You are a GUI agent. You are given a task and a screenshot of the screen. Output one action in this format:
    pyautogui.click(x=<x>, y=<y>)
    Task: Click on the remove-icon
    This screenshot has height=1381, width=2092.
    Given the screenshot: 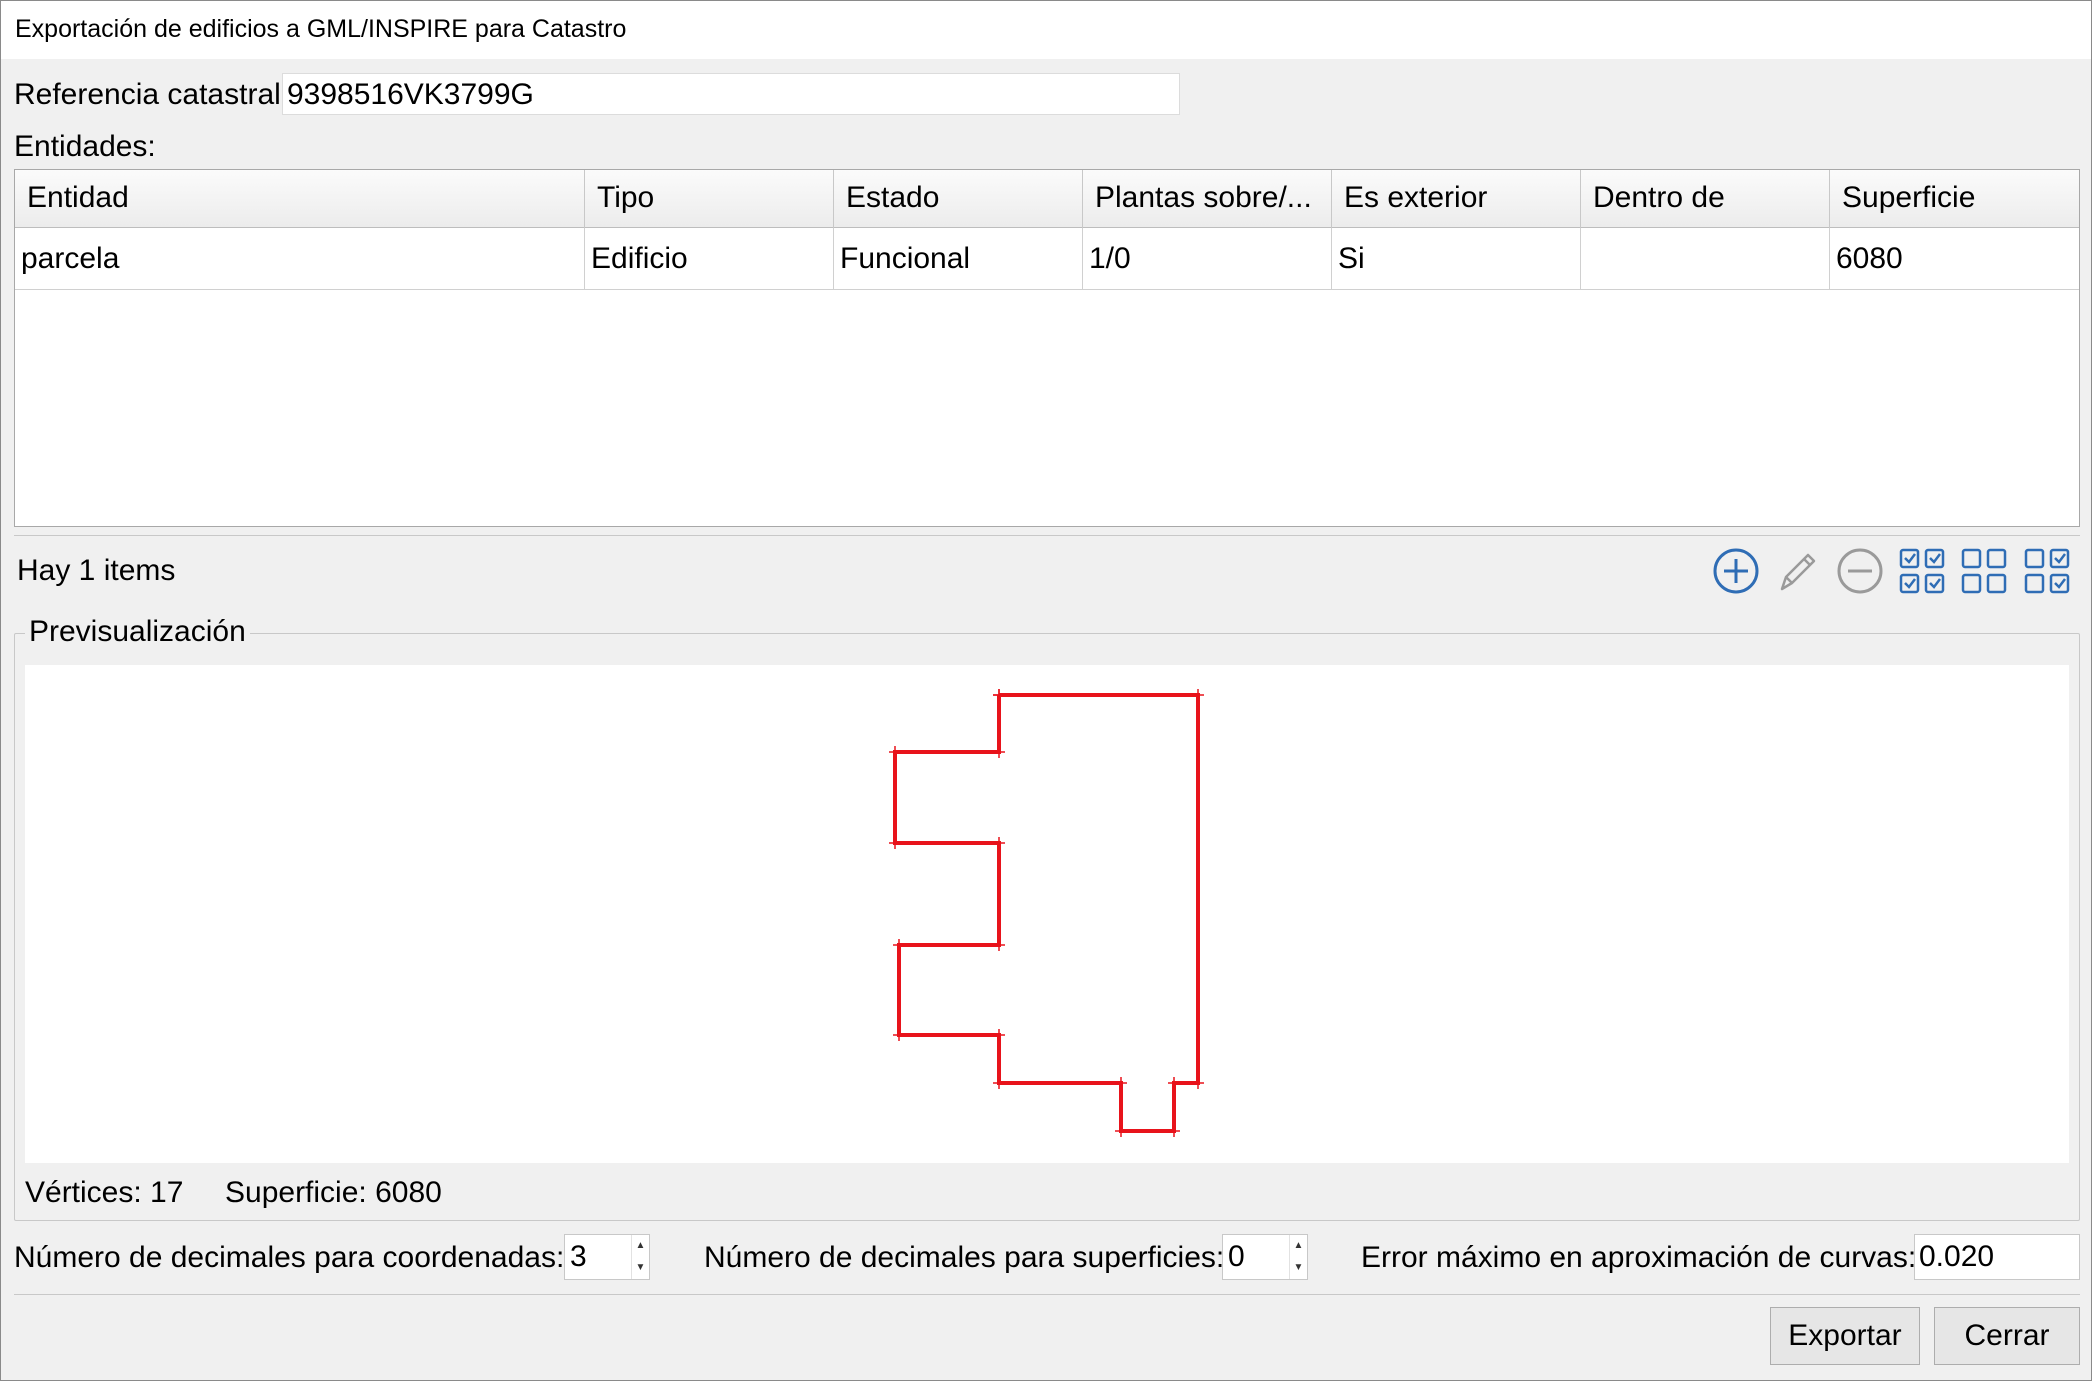 What is the action you would take?
    pyautogui.click(x=1860, y=571)
    